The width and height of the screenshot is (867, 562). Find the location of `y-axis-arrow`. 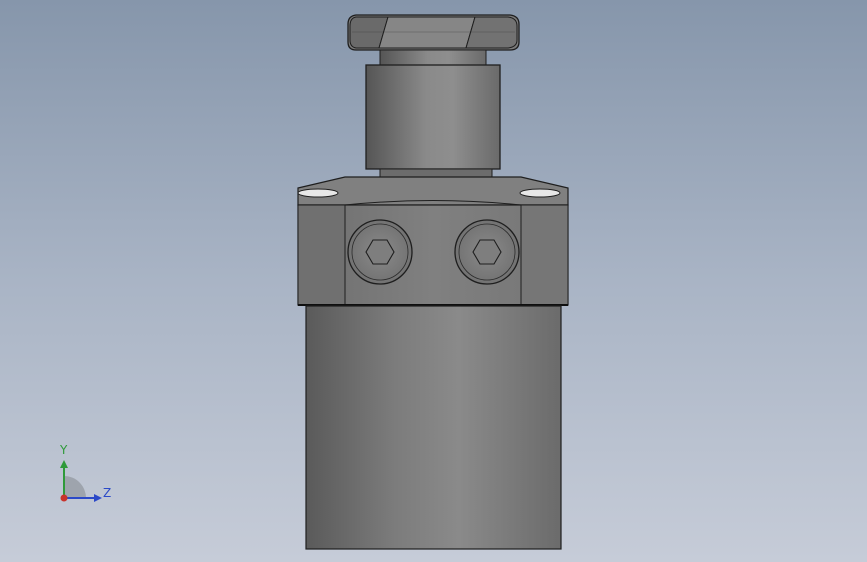

y-axis-arrow is located at coordinates (64, 464).